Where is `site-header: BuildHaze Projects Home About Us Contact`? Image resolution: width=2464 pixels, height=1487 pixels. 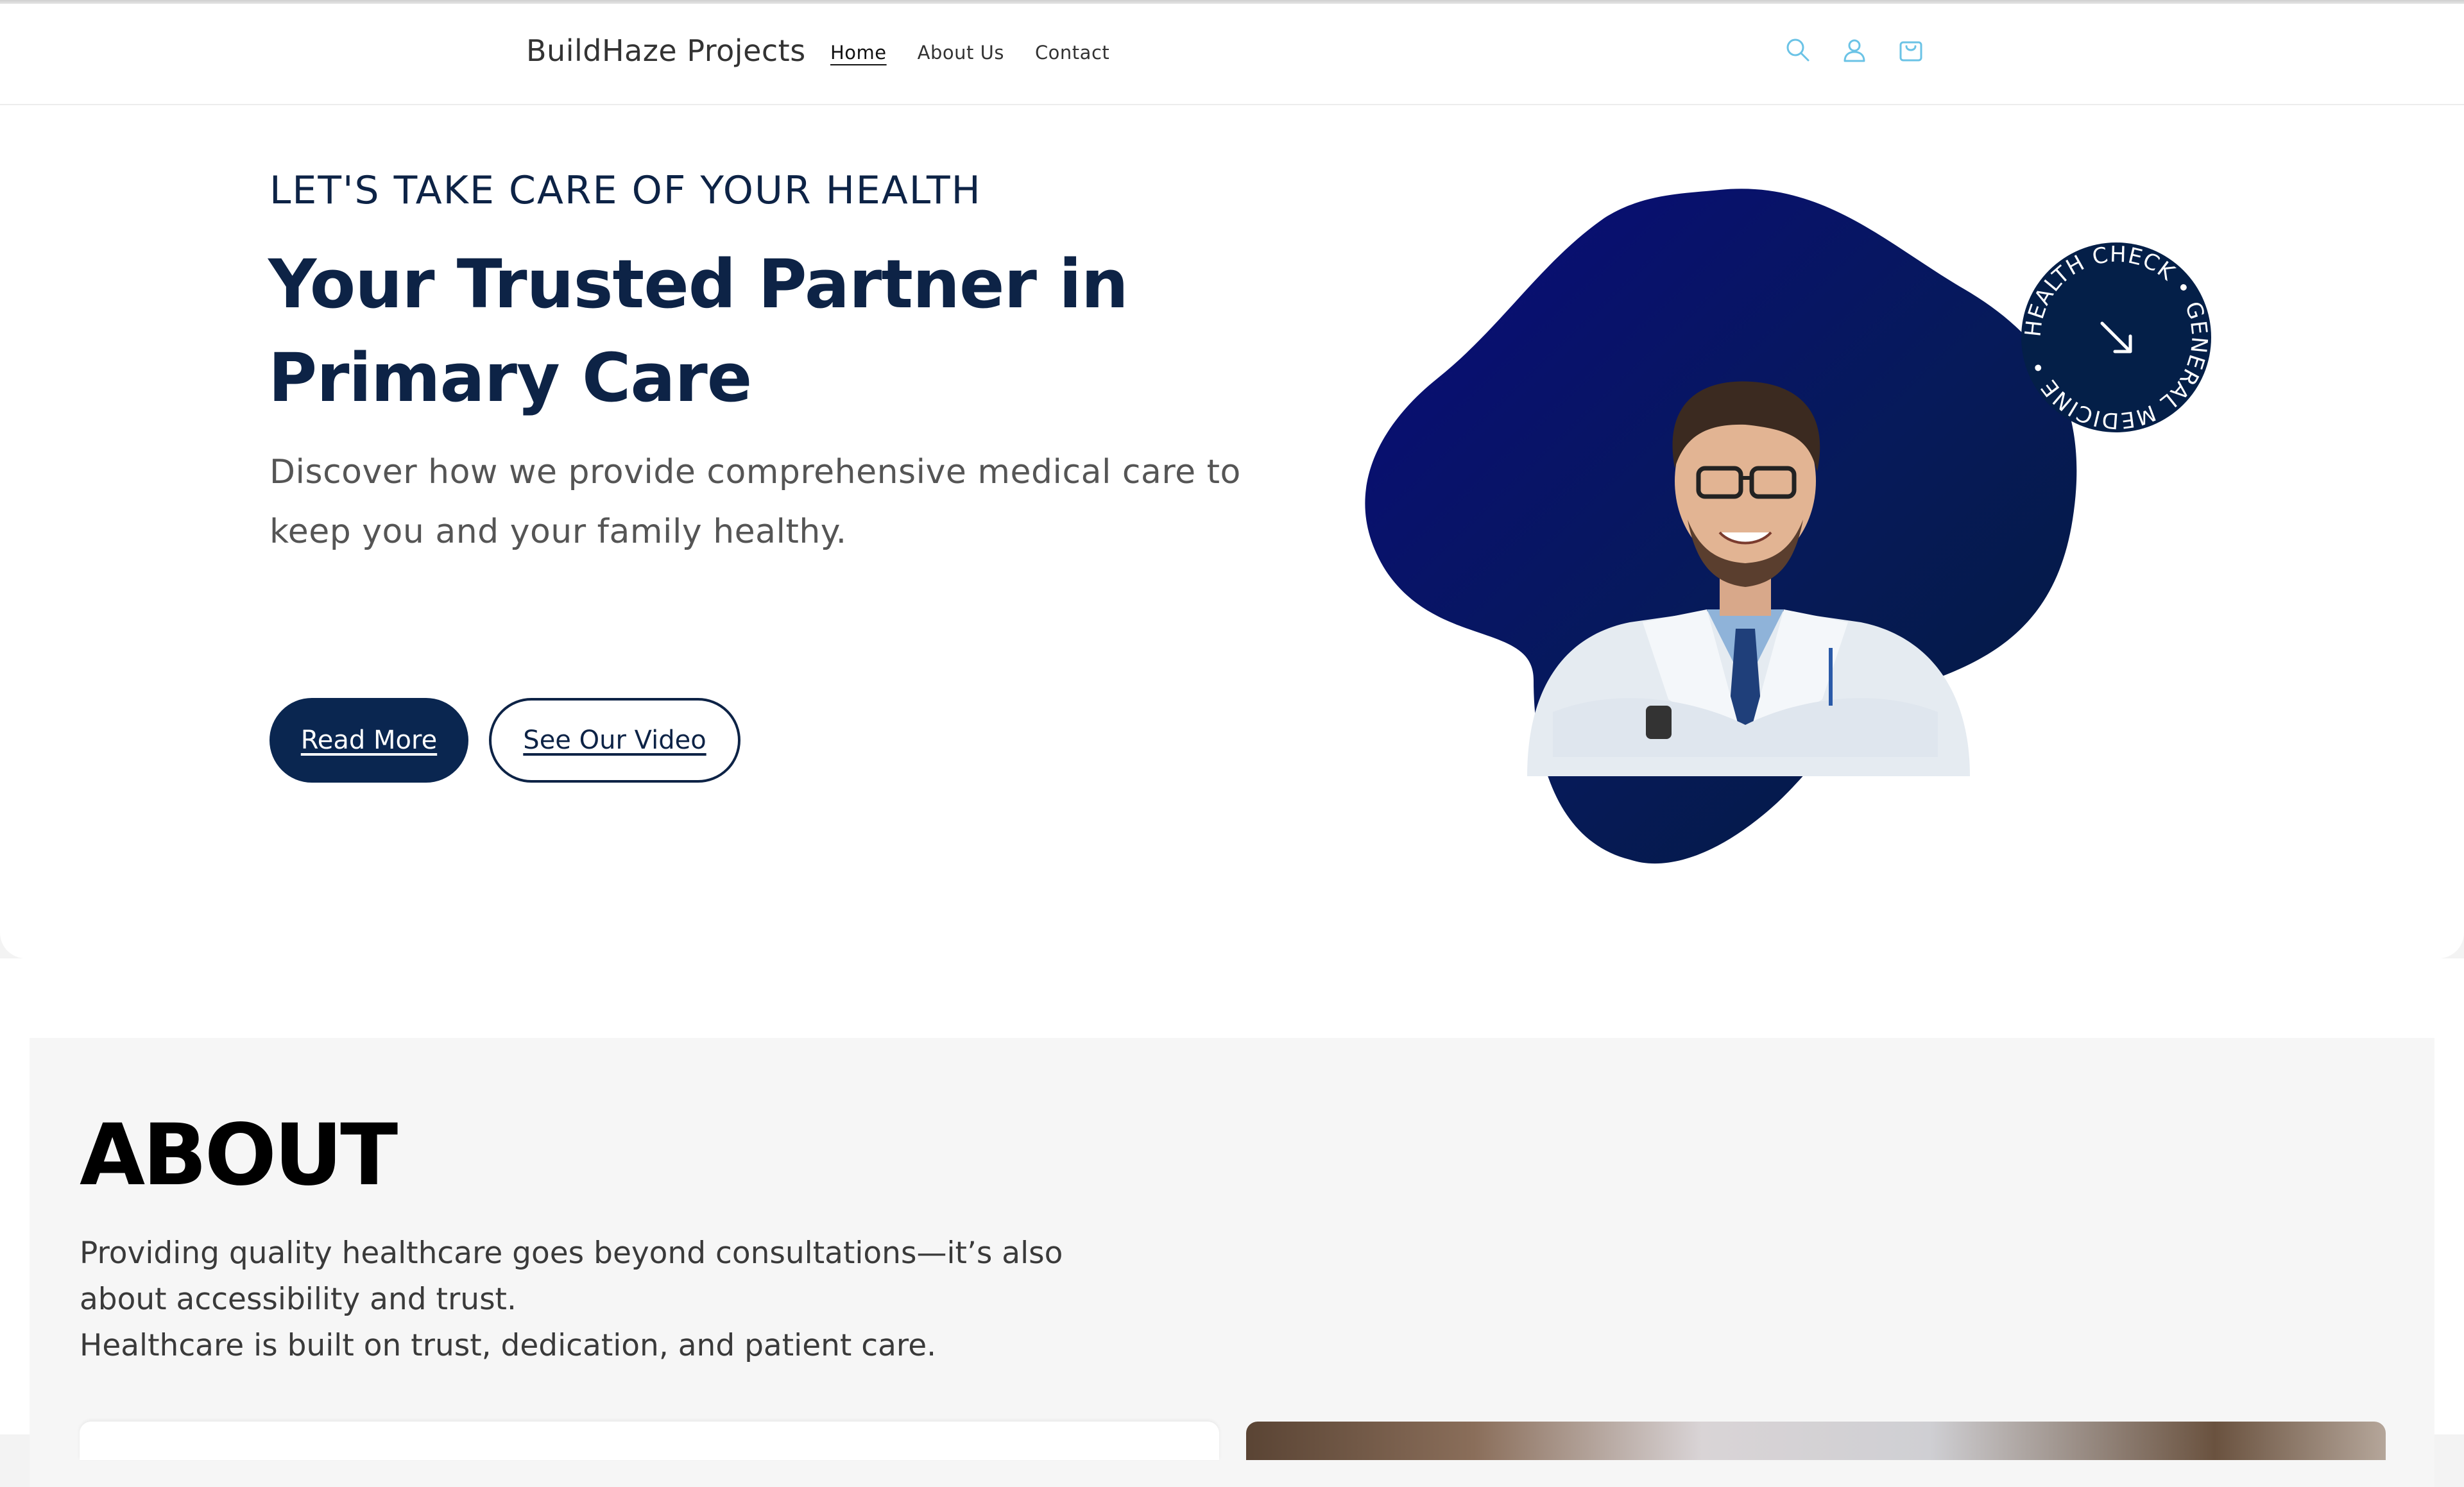 site-header: BuildHaze Projects Home About Us Contact is located at coordinates (1232, 55).